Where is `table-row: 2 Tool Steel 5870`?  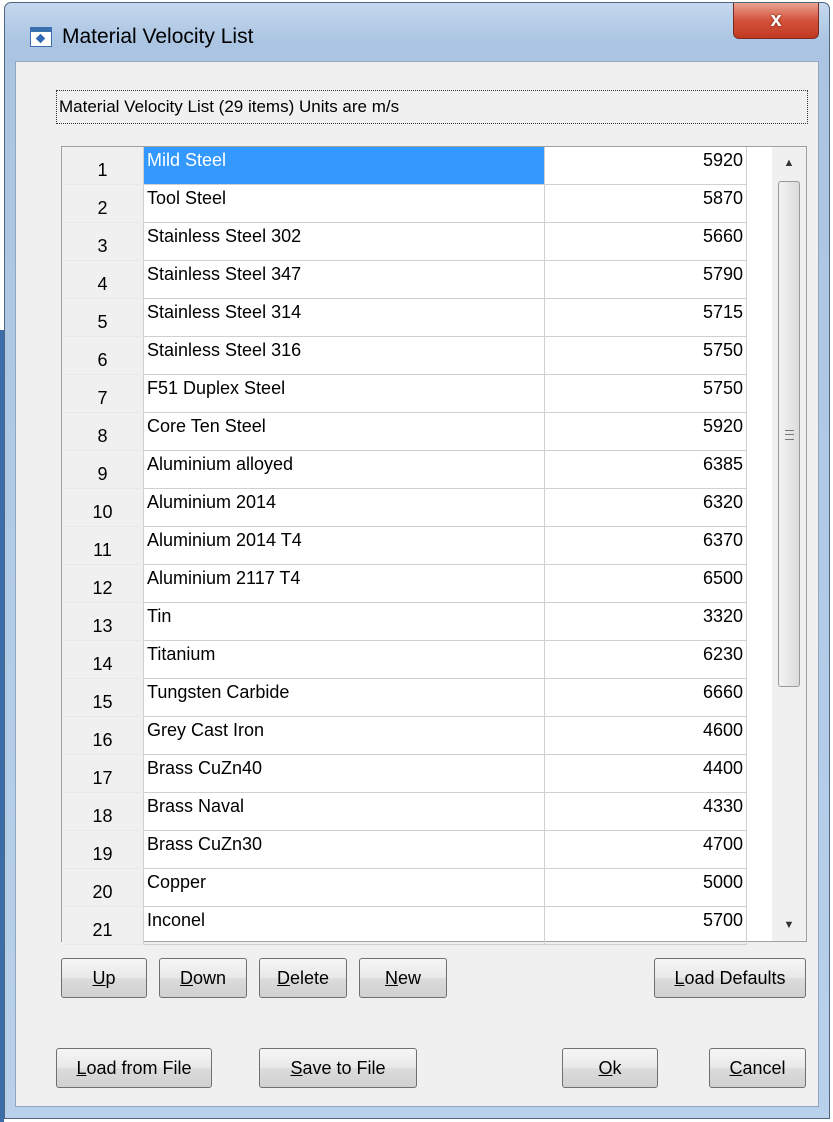
table-row: 2 Tool Steel 5870 is located at coordinates (417, 204).